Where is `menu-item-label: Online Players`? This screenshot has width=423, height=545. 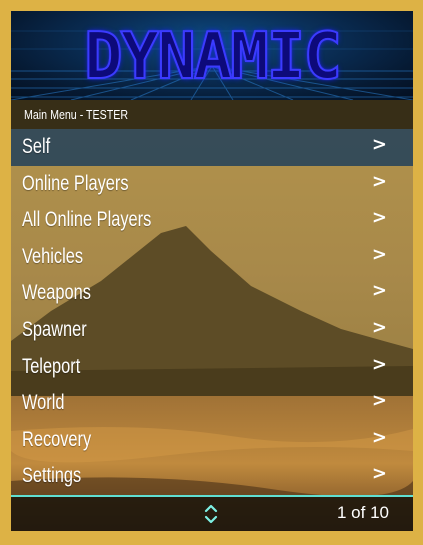
menu-item-label: Online Players is located at coordinates (75, 183).